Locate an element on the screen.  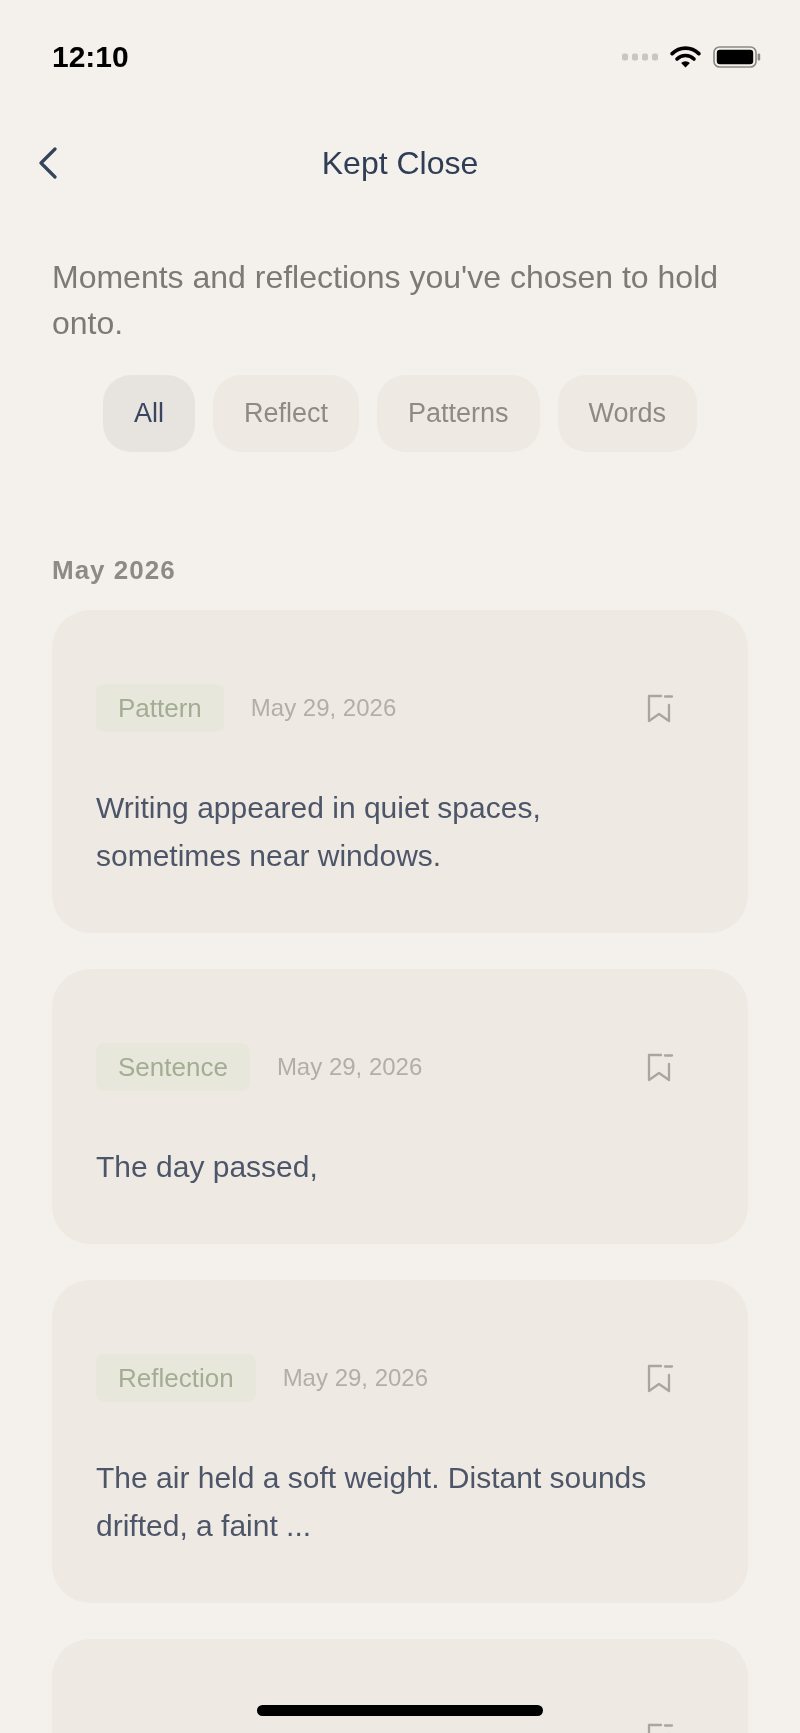
status-time: 12:10 is located at coordinates (90, 57).